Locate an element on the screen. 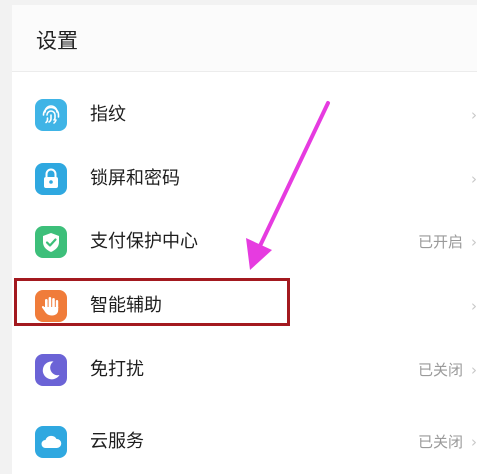 This screenshot has height=474, width=477. settings-item-lock-password: 锁屏和密码 › is located at coordinates (244, 179).